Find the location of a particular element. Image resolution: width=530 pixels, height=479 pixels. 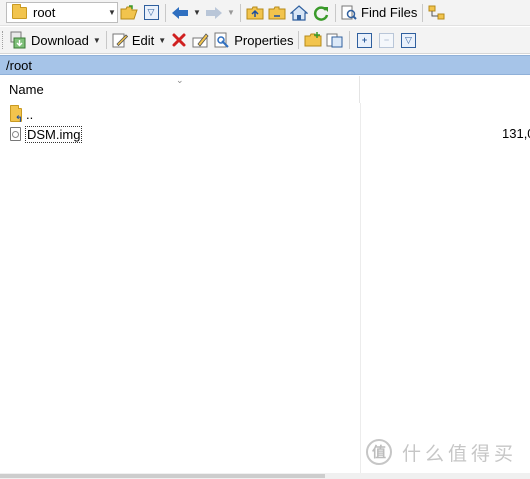

download-label: Download is located at coordinates (60, 40).